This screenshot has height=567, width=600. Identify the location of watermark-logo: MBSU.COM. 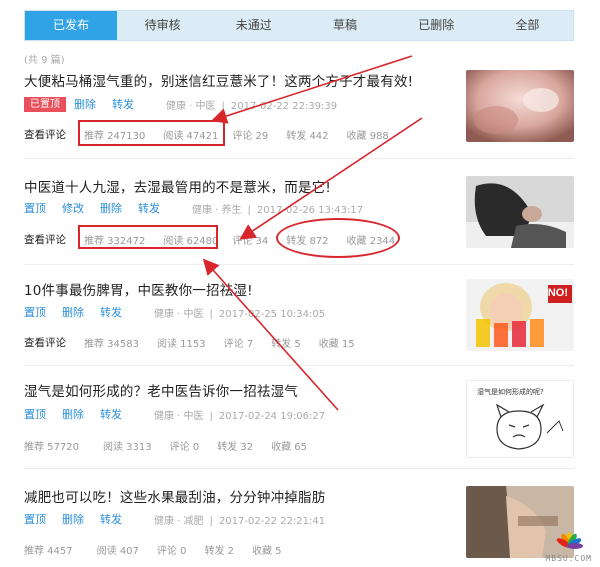
(568, 543).